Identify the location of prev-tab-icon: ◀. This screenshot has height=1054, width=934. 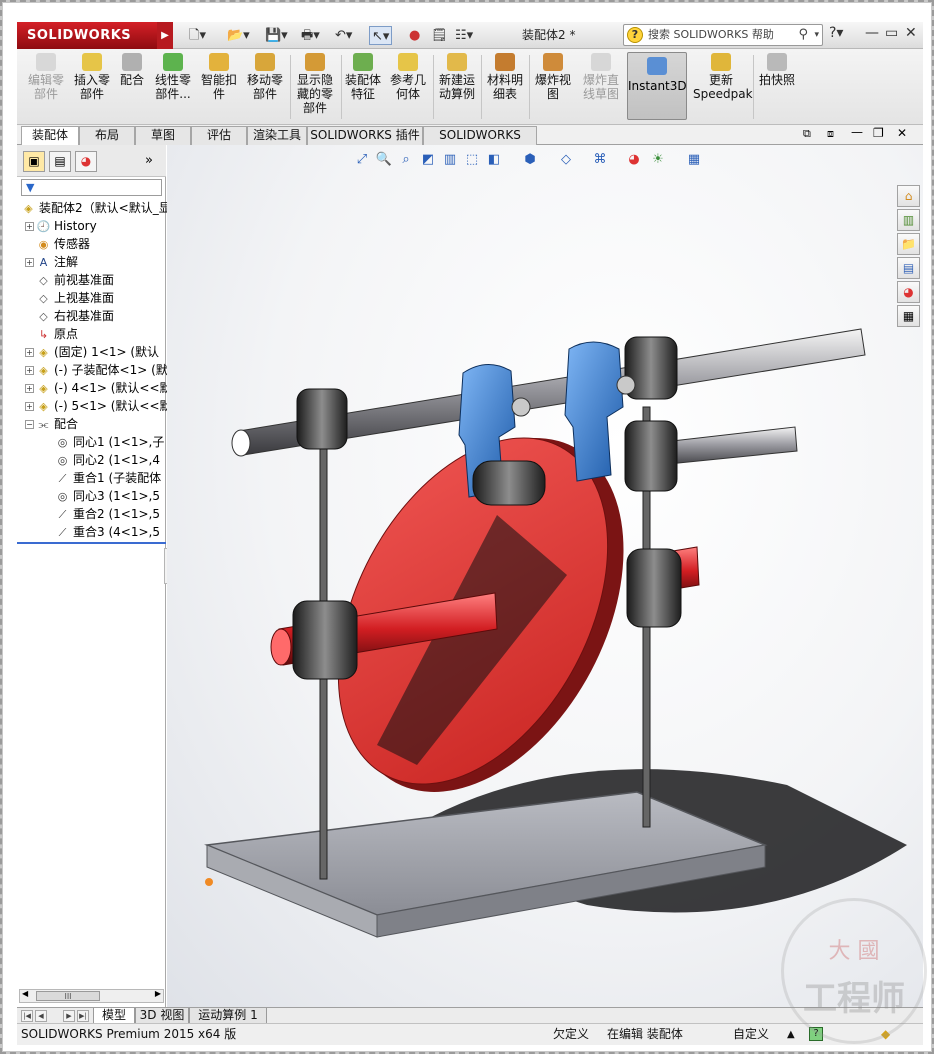
(41, 1016).